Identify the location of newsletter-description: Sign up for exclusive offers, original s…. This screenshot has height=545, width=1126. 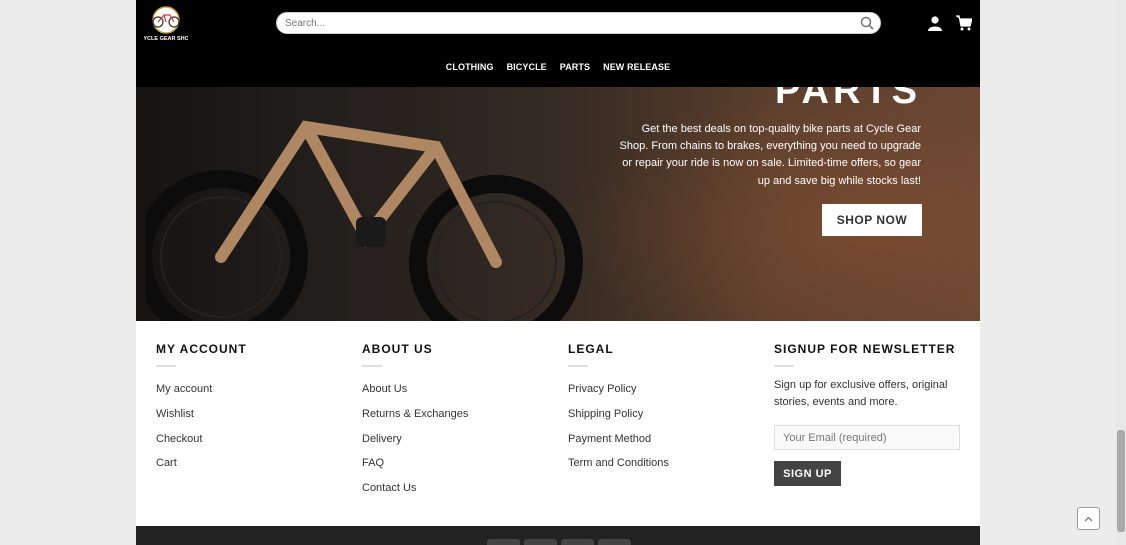
(861, 393).